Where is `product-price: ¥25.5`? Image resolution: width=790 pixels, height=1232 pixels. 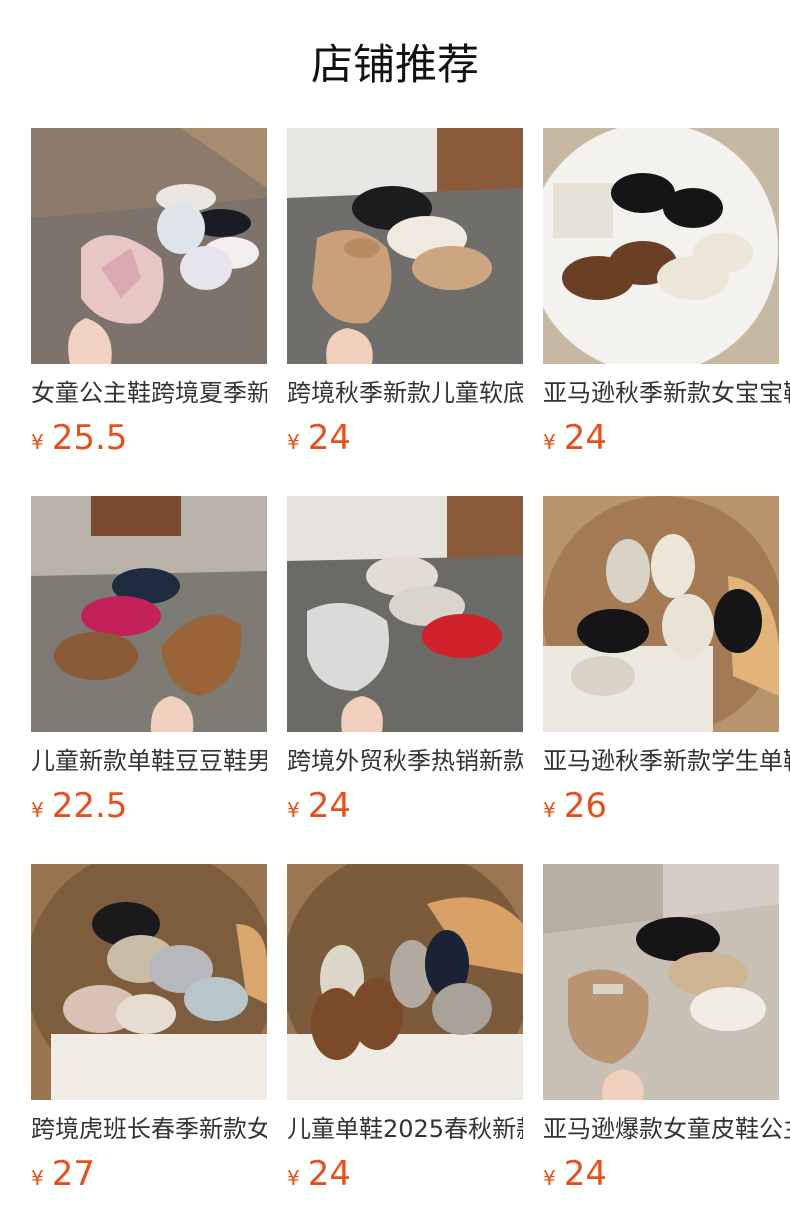
product-price: ¥25.5 is located at coordinates (79, 438).